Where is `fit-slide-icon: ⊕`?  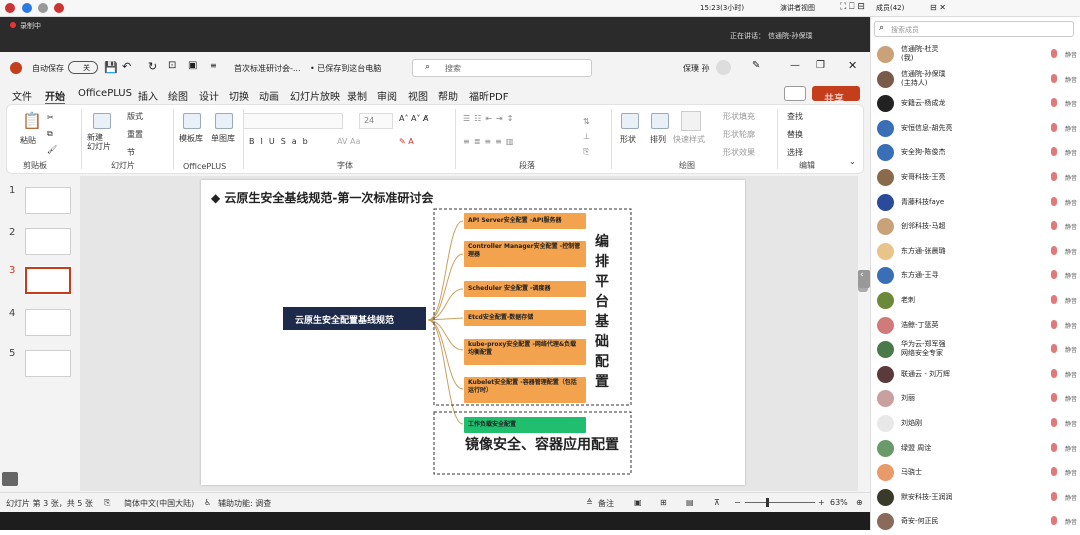
fit-slide-icon: ⊕ is located at coordinates (859, 502).